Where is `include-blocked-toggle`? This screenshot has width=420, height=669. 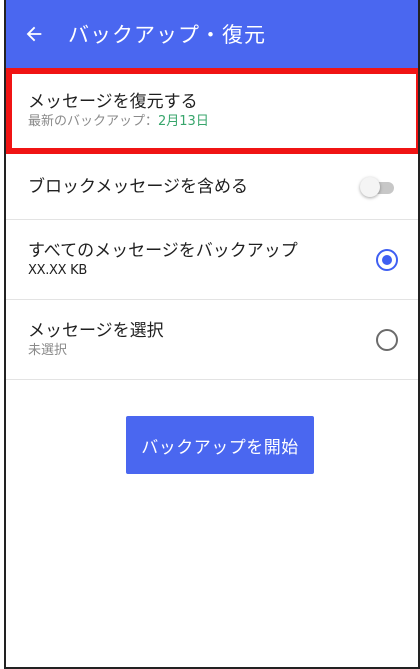
include-blocked-toggle is located at coordinates (379, 187).